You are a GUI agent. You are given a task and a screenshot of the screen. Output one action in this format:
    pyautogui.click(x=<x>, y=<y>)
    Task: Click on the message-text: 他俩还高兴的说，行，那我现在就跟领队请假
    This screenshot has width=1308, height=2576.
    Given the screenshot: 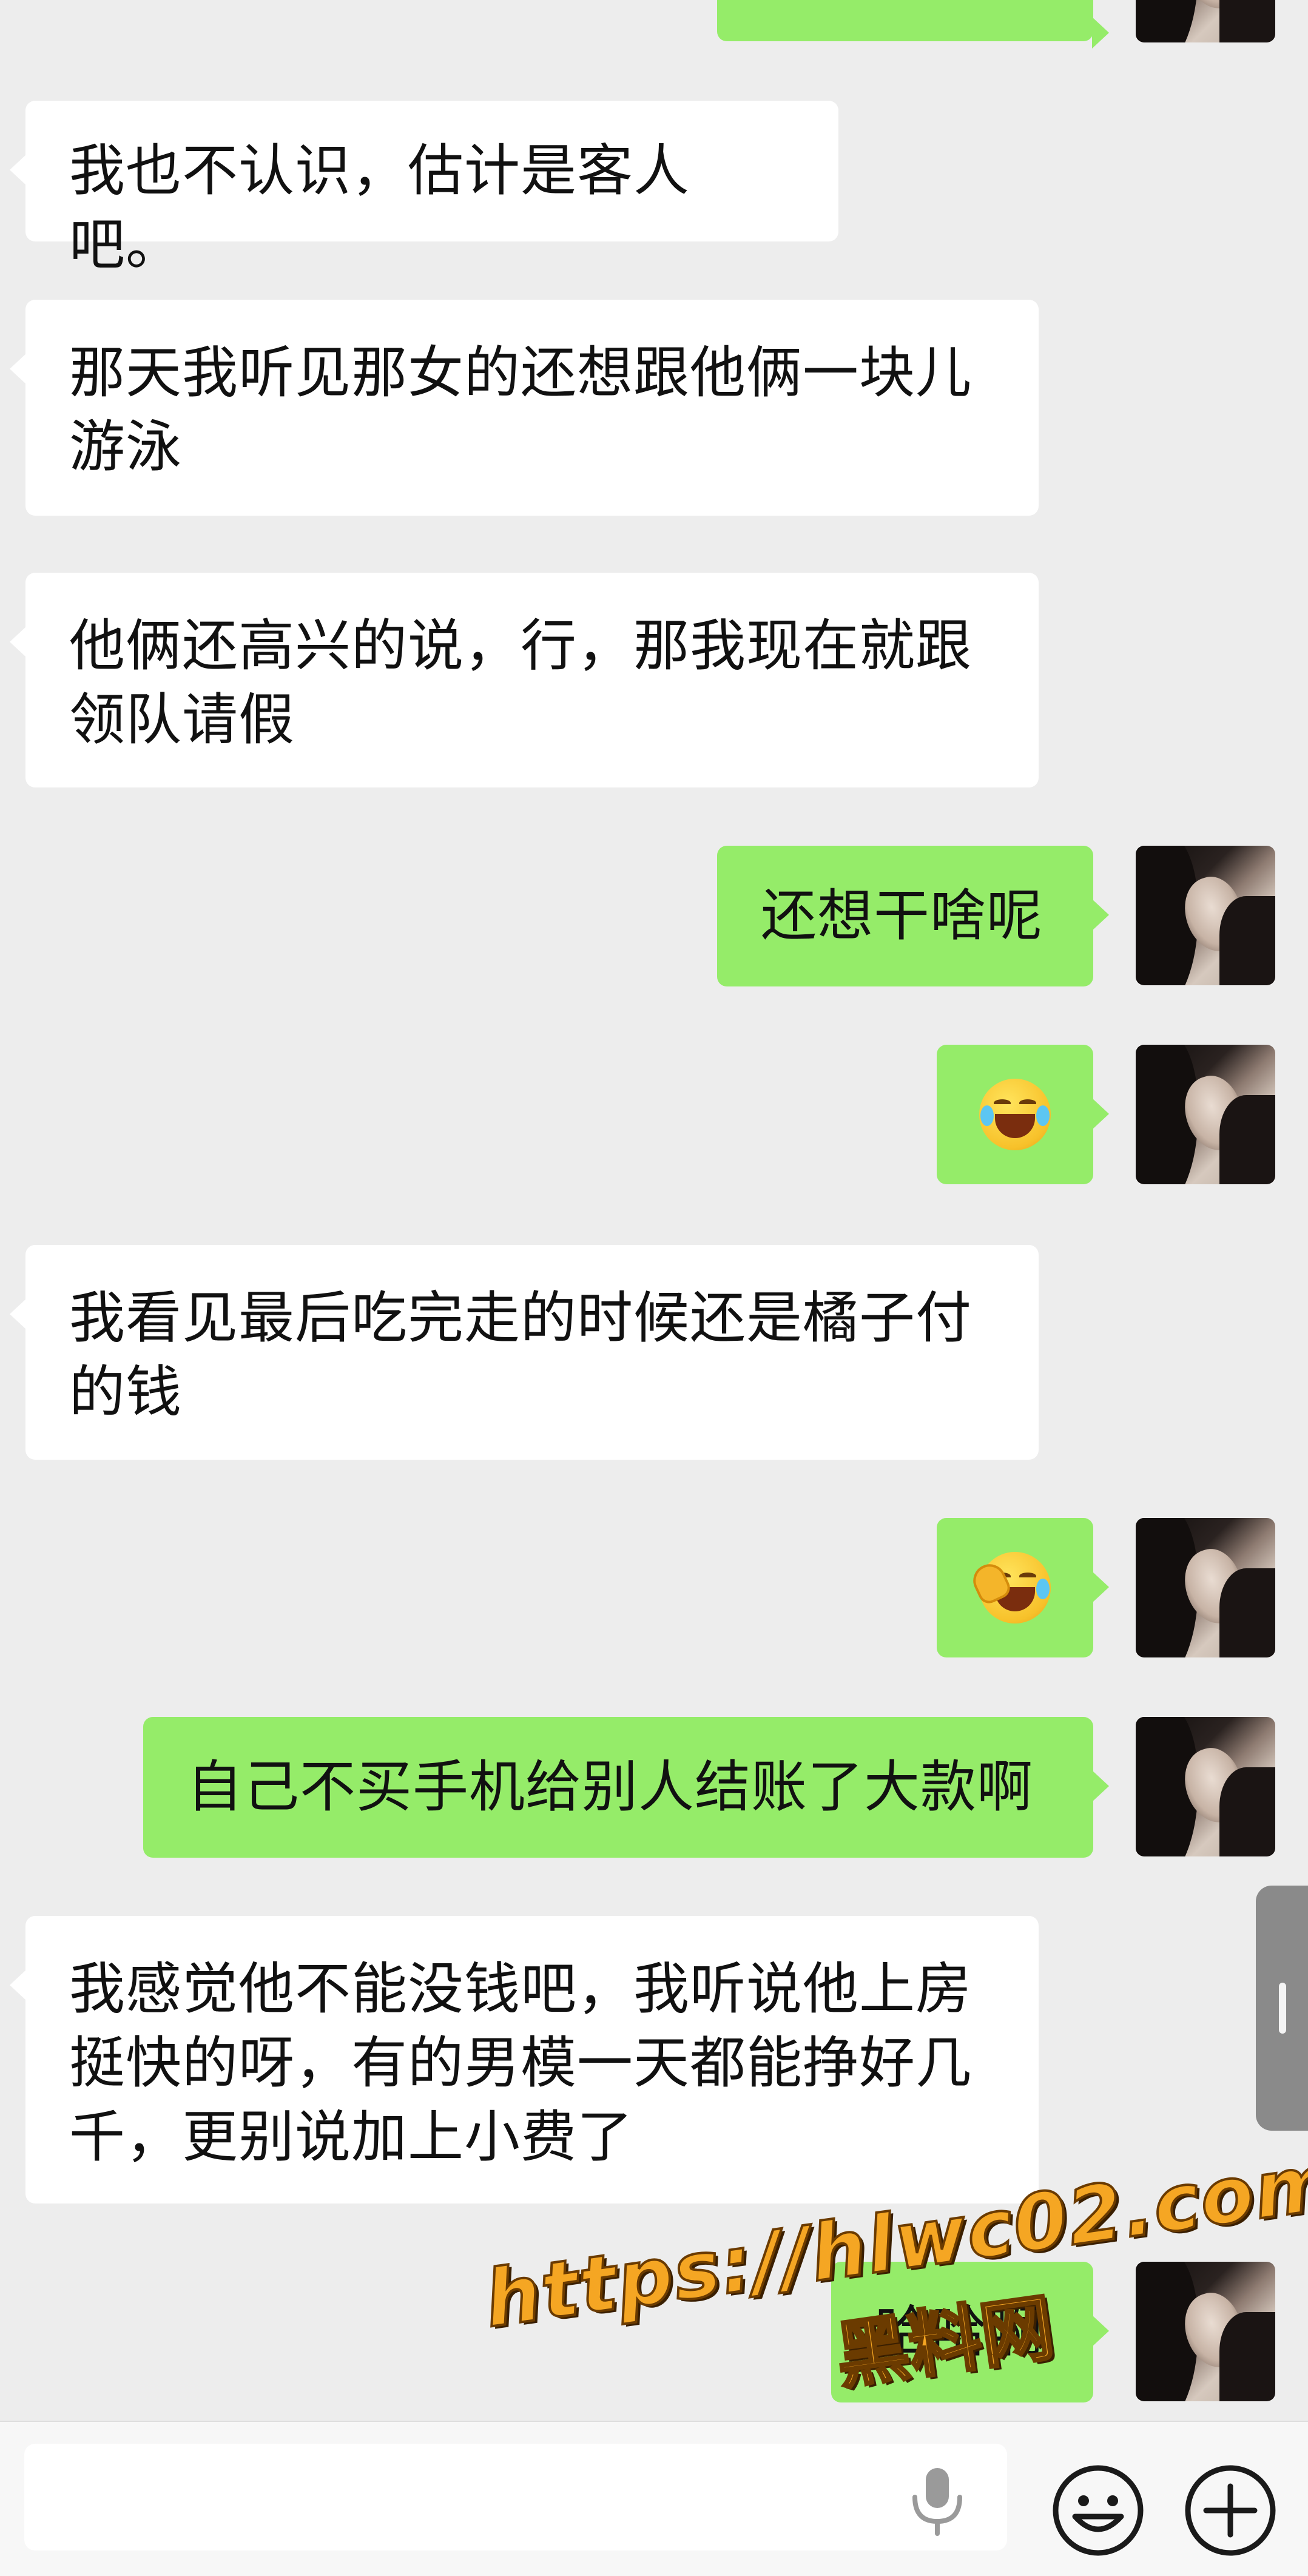 What is the action you would take?
    pyautogui.click(x=521, y=682)
    